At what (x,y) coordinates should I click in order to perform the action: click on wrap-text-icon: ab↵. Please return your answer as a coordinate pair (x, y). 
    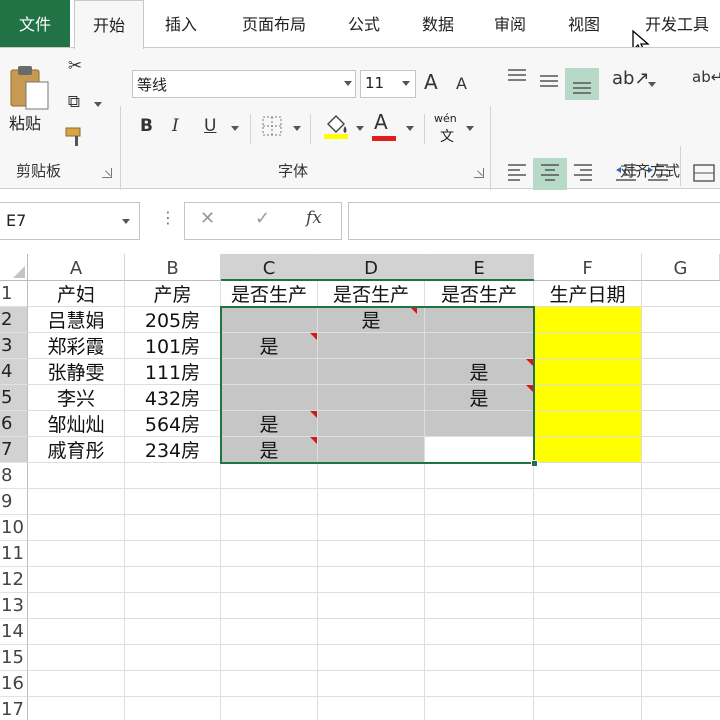
    Looking at the image, I should click on (706, 77).